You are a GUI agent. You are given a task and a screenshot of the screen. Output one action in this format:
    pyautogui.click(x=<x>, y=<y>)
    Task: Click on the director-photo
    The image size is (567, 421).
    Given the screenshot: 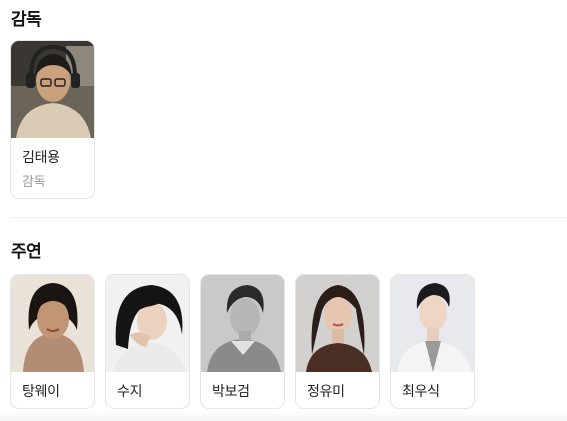 What is the action you would take?
    pyautogui.click(x=52, y=89)
    